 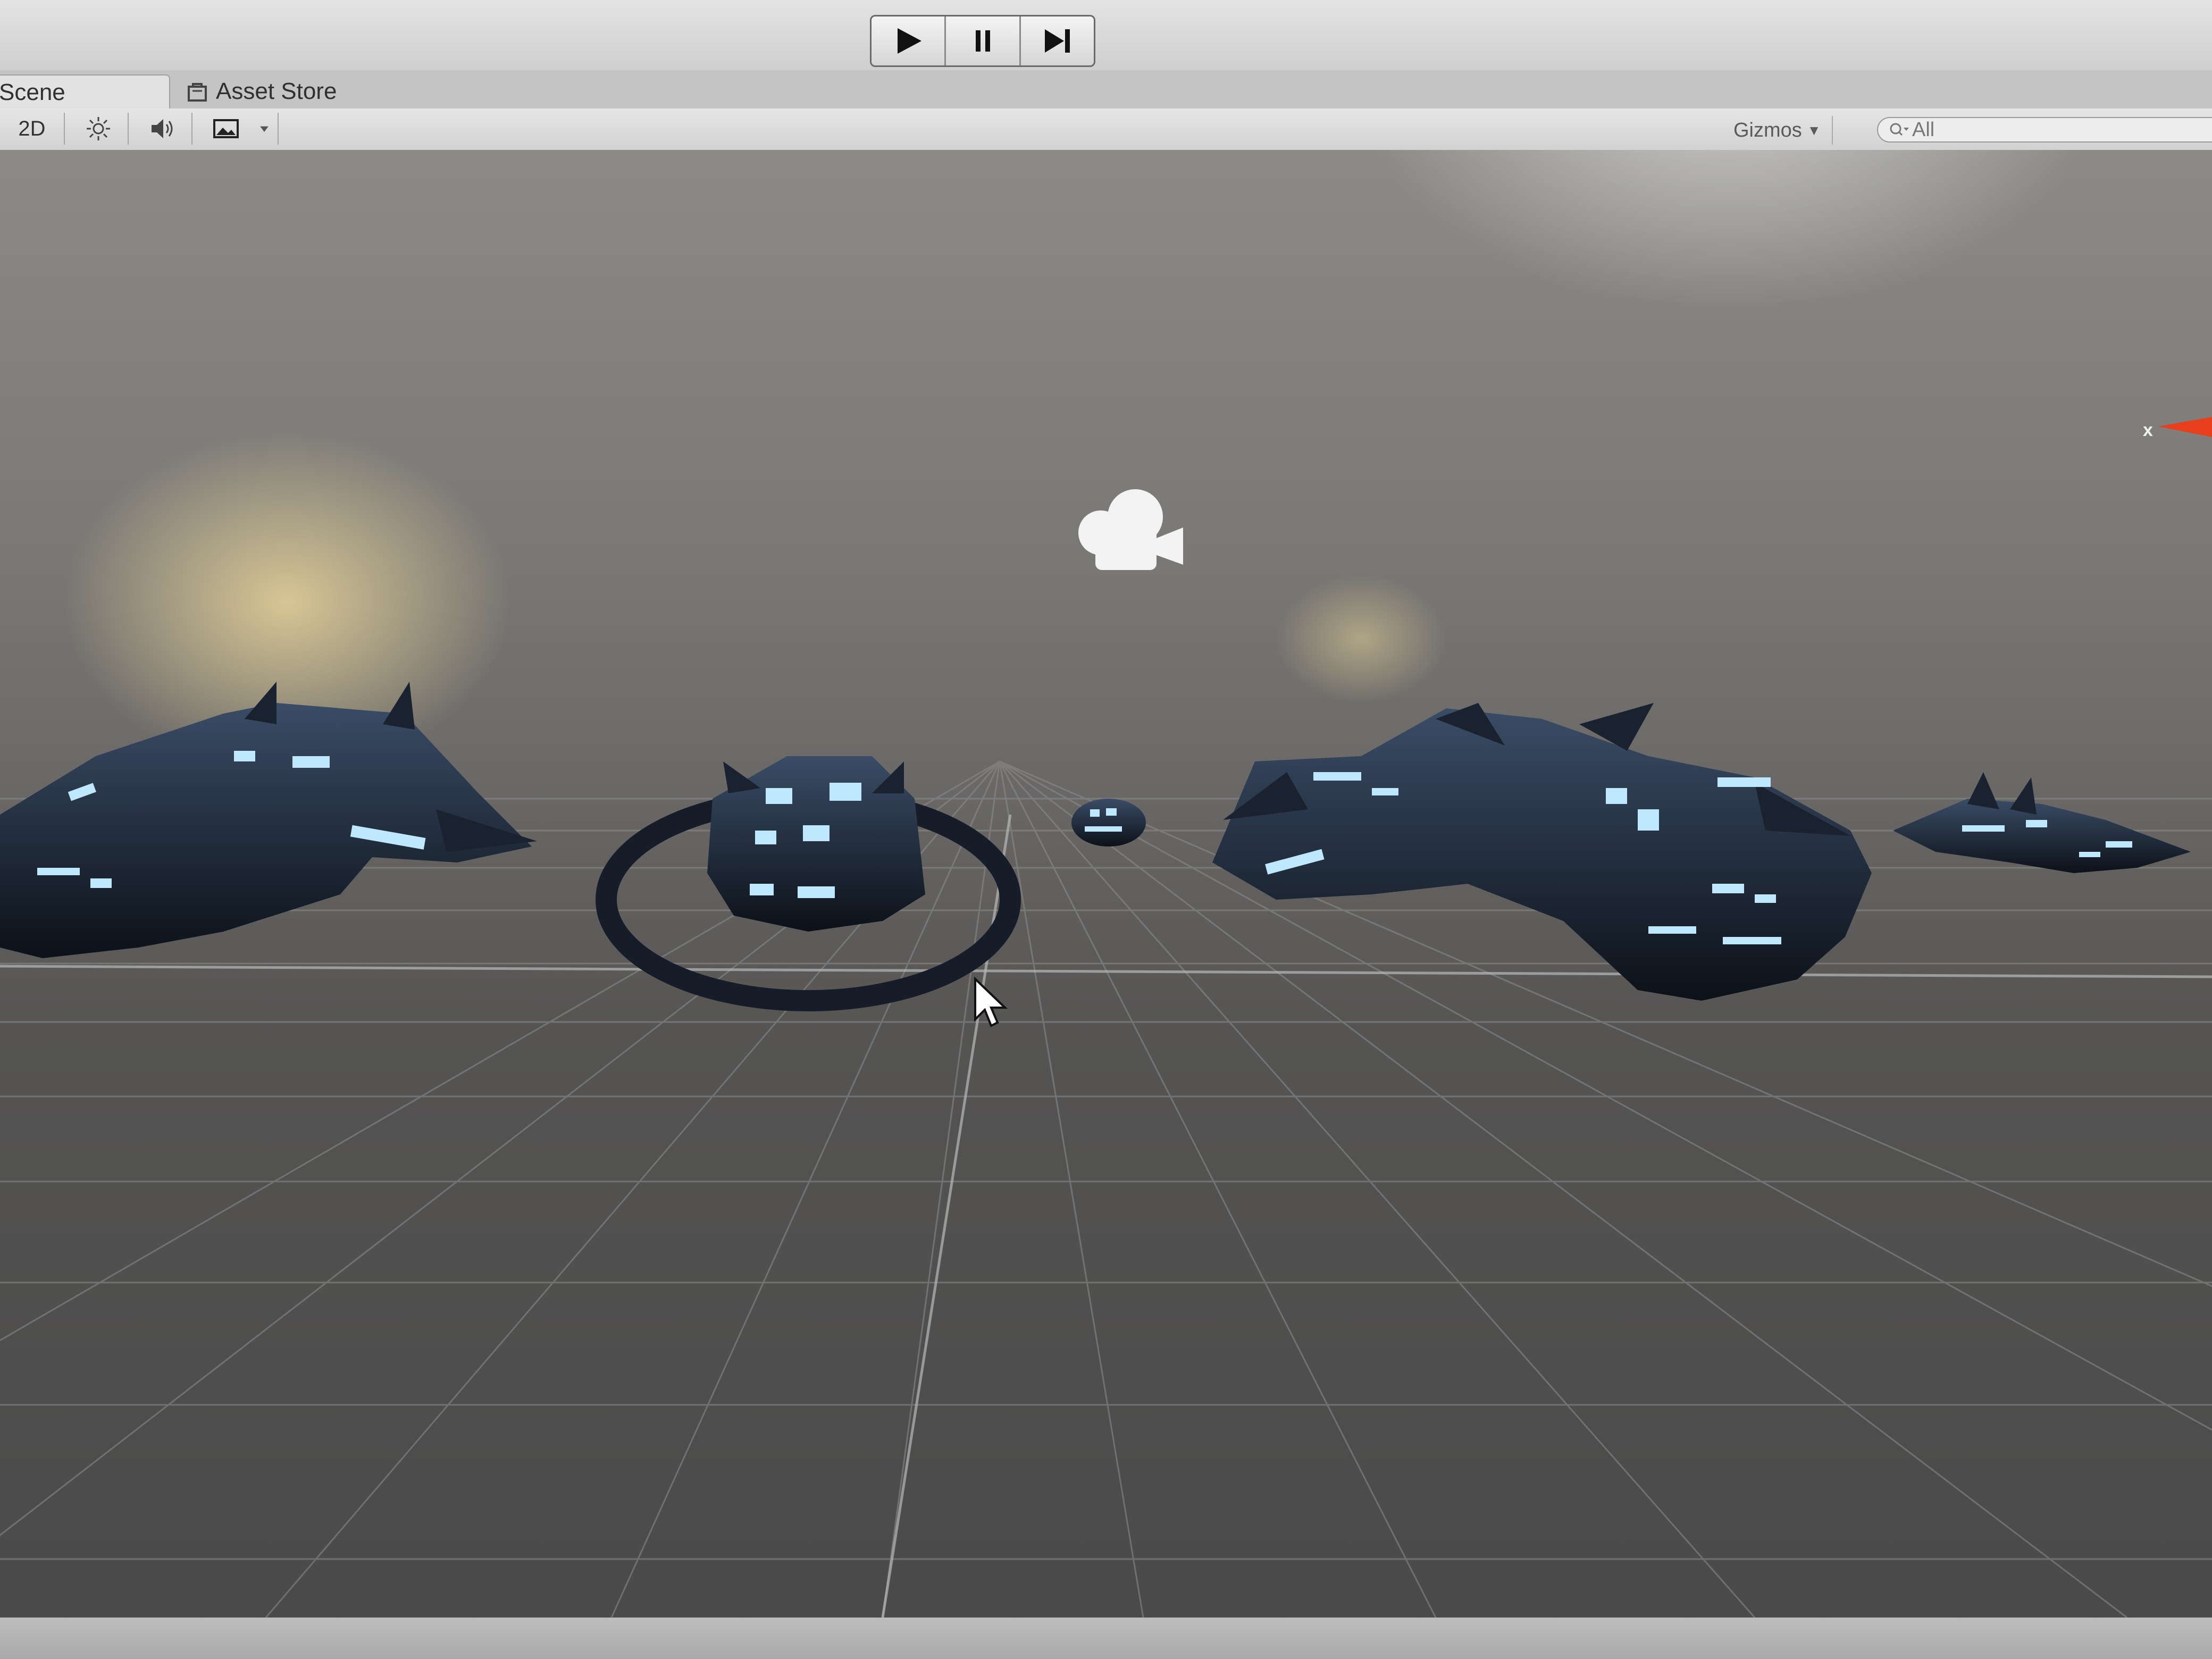 I want to click on play-icon, so click(x=909, y=41).